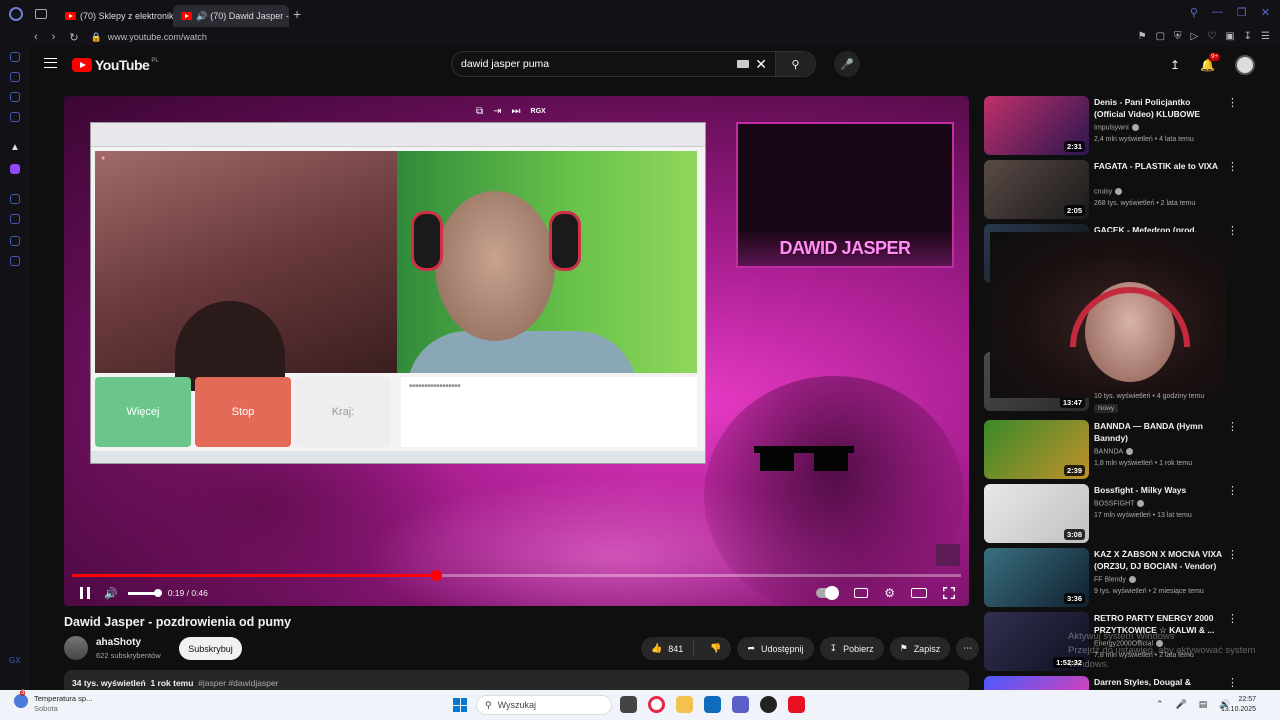 Image resolution: width=1280 pixels, height=720 pixels. I want to click on settings-gear-icon: ⚙, so click(889, 593).